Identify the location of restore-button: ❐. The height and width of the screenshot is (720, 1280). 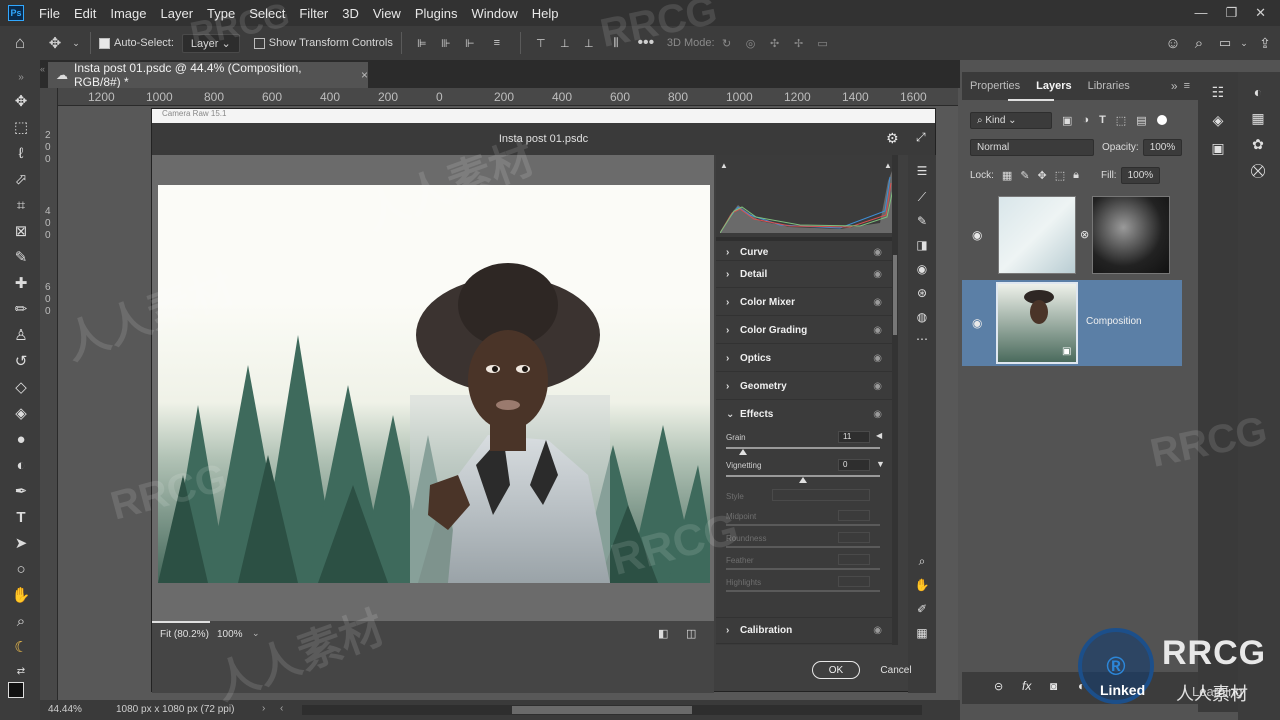
(1231, 13).